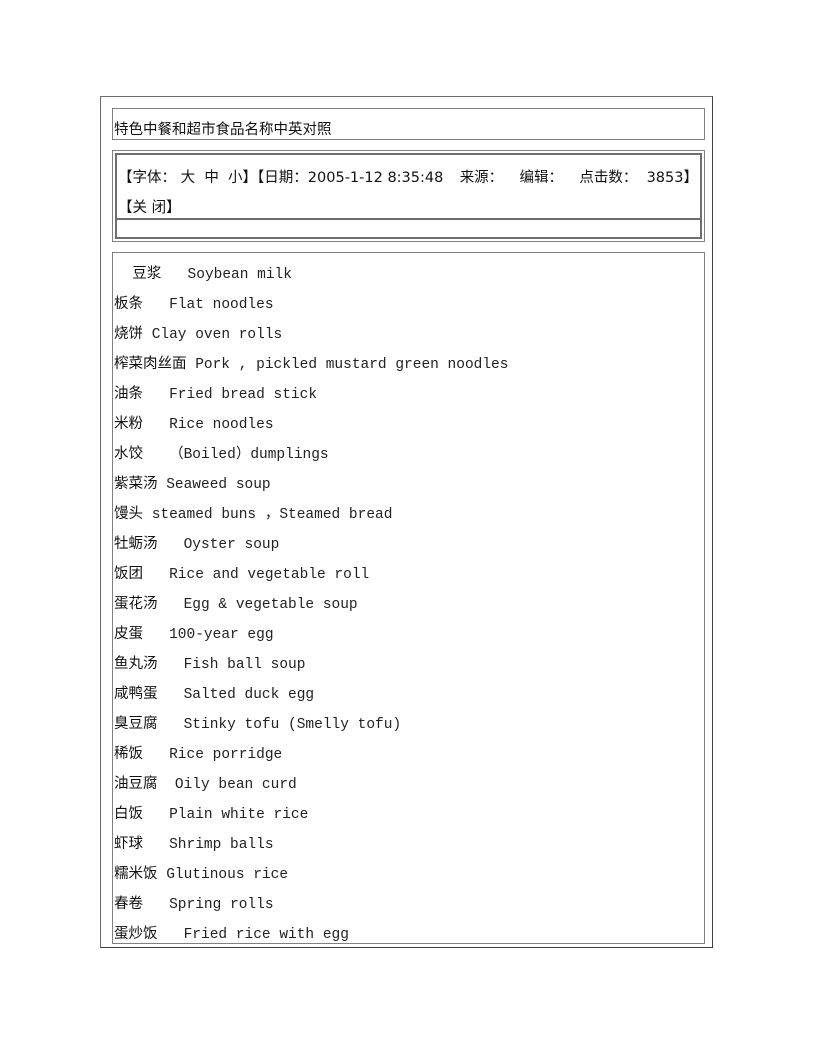 The image size is (816, 1056). What do you see at coordinates (239, 815) in the screenshot?
I see `english-name: Plain white rice` at bounding box center [239, 815].